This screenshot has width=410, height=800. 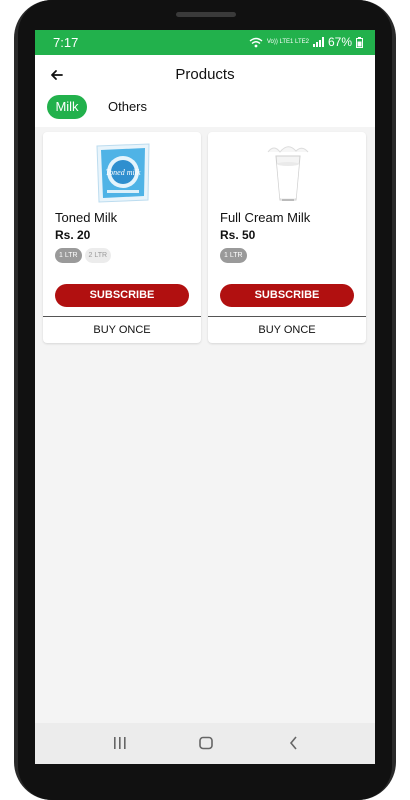 What do you see at coordinates (205, 111) in the screenshot?
I see `category-tabs: Milk Others` at bounding box center [205, 111].